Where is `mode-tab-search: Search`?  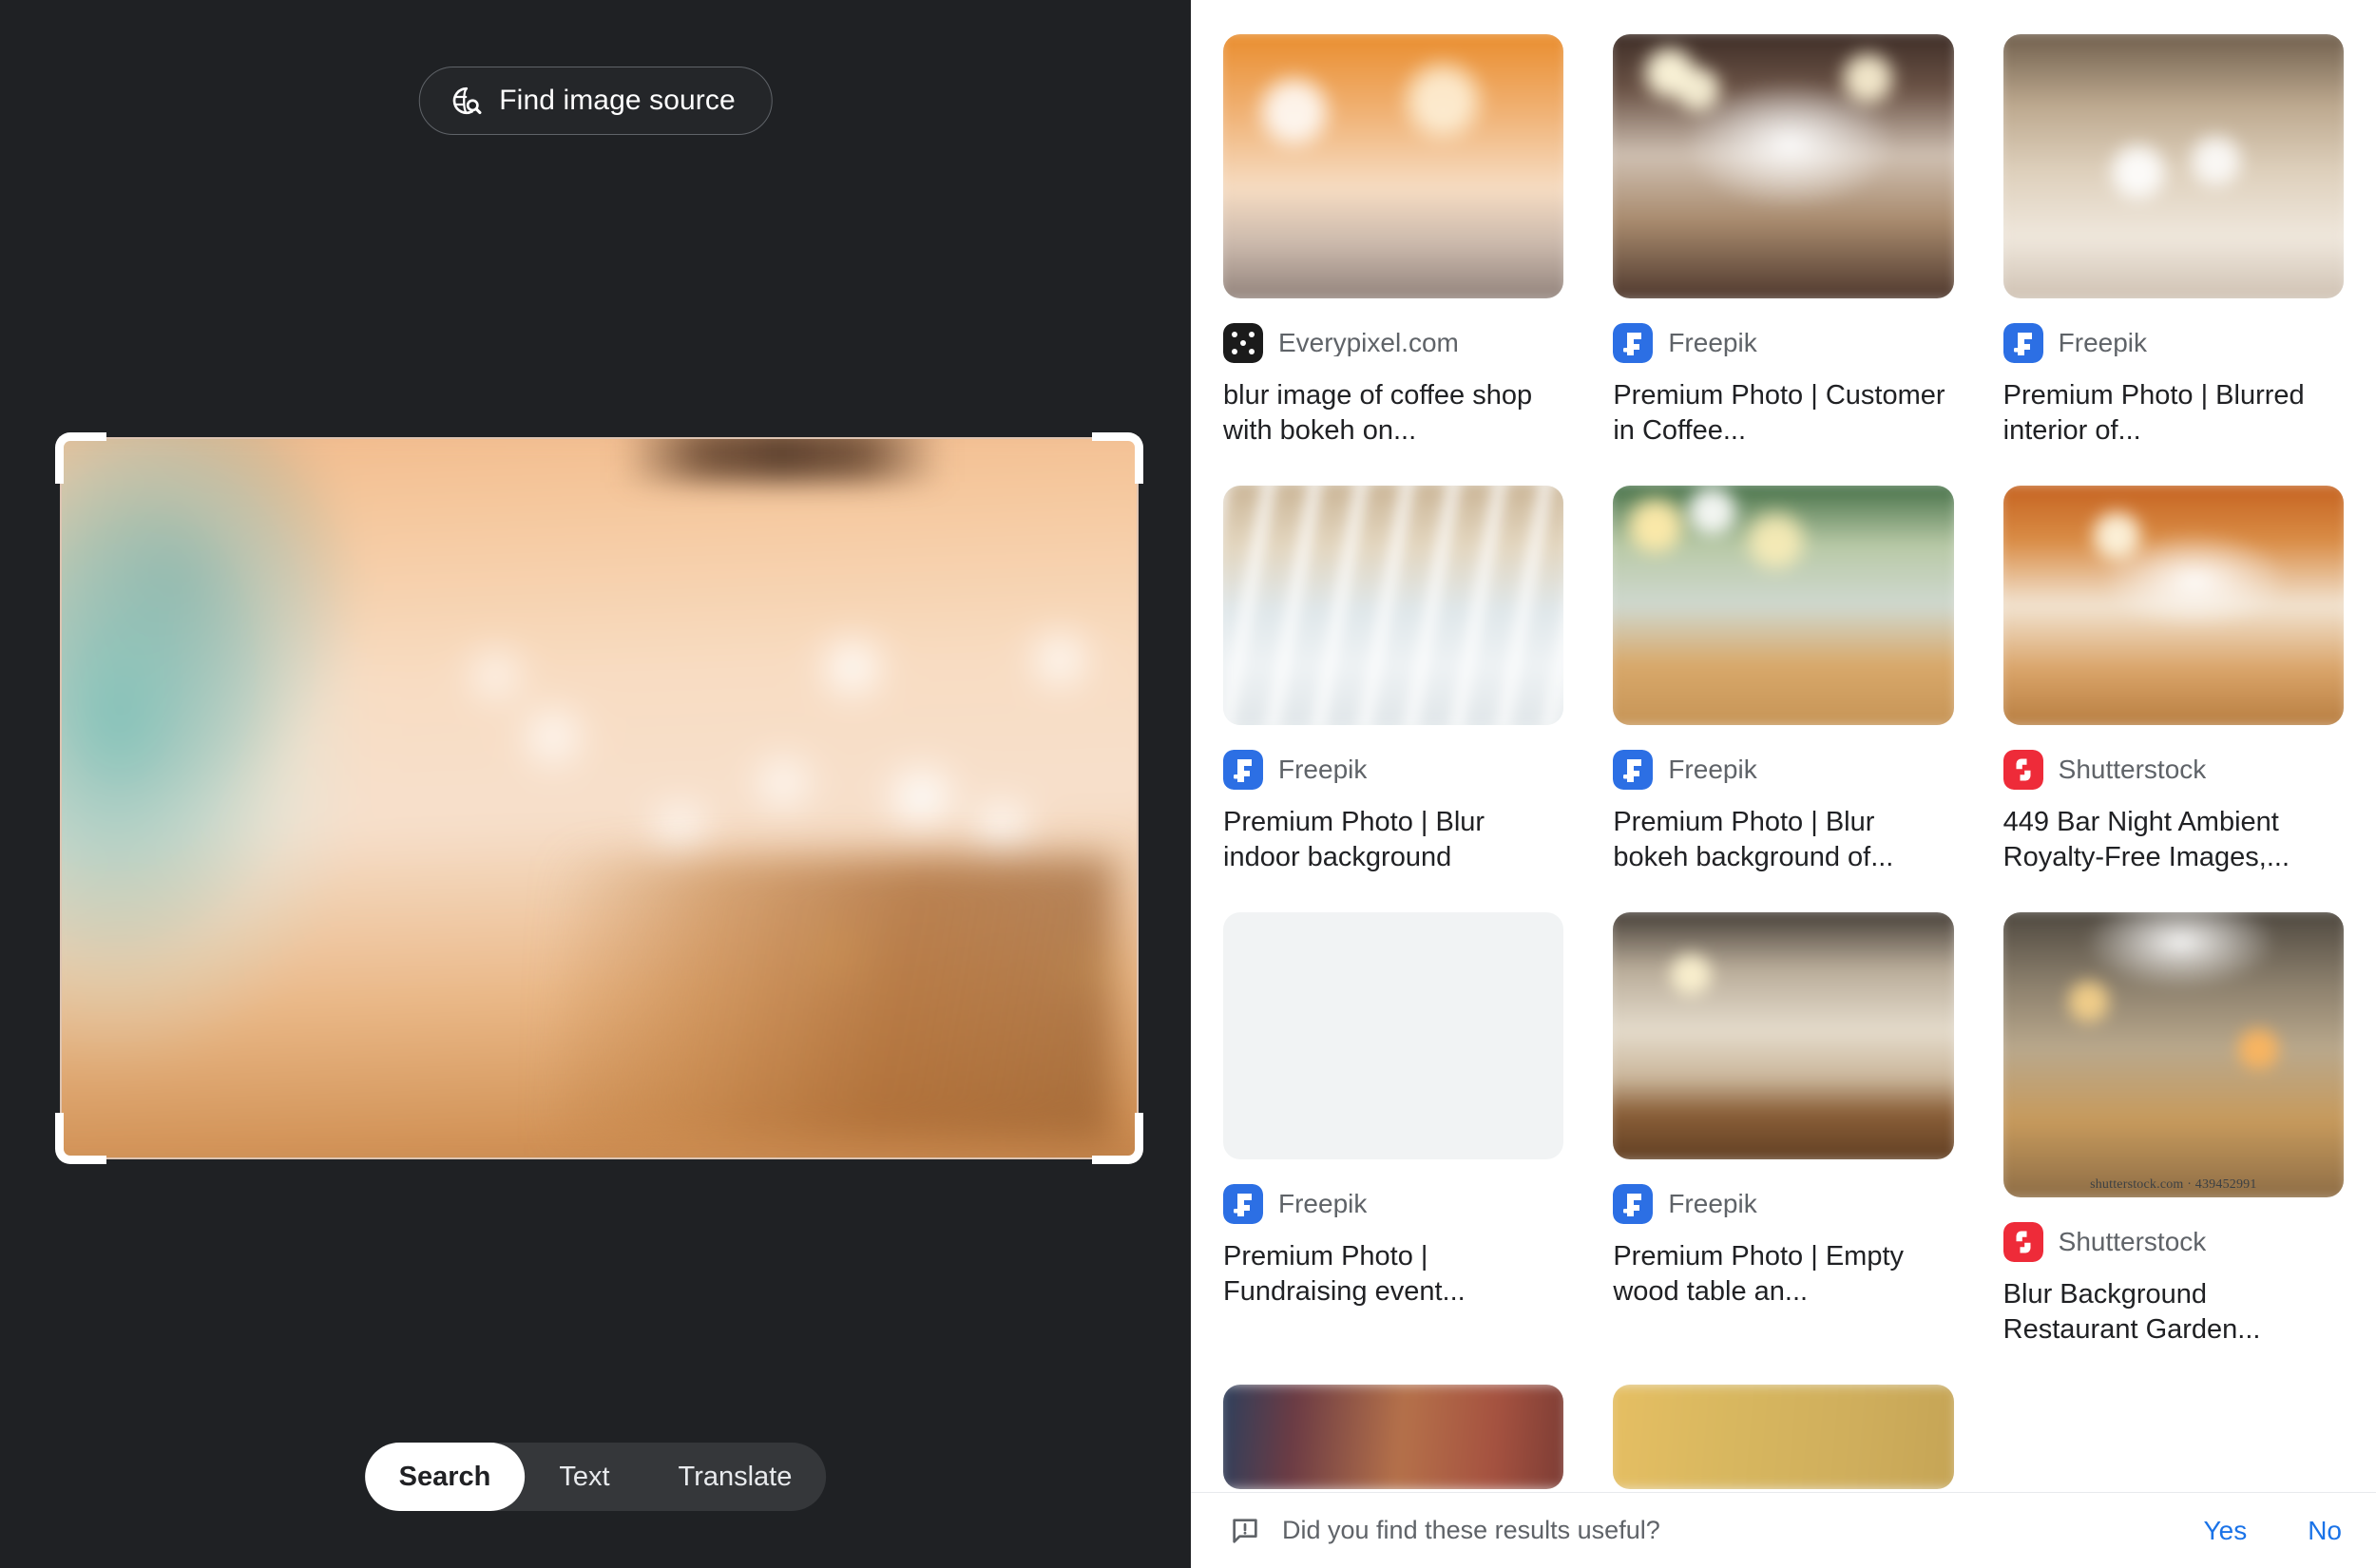
mode-tab-search: Search is located at coordinates (445, 1477).